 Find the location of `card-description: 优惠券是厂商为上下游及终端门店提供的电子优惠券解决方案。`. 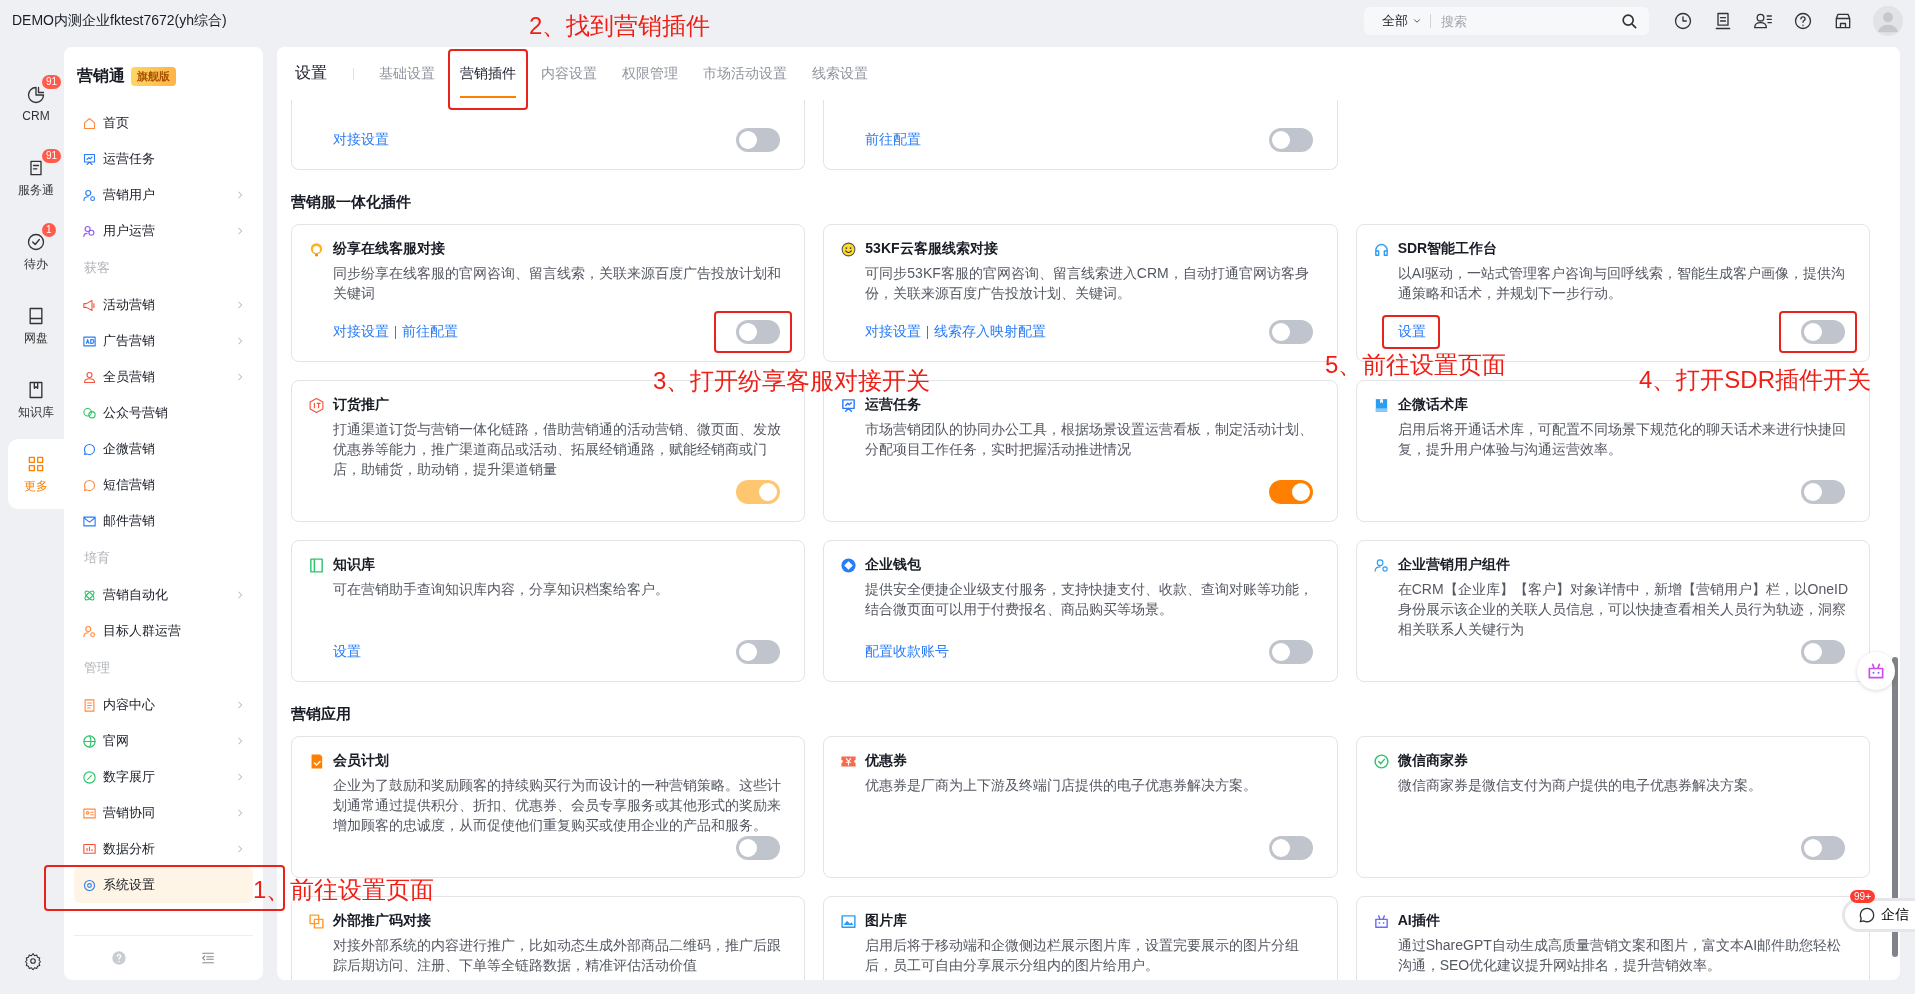

card-description: 优惠券是厂商为上下游及终端门店提供的电子优惠券解决方案。 is located at coordinates (1062, 785).